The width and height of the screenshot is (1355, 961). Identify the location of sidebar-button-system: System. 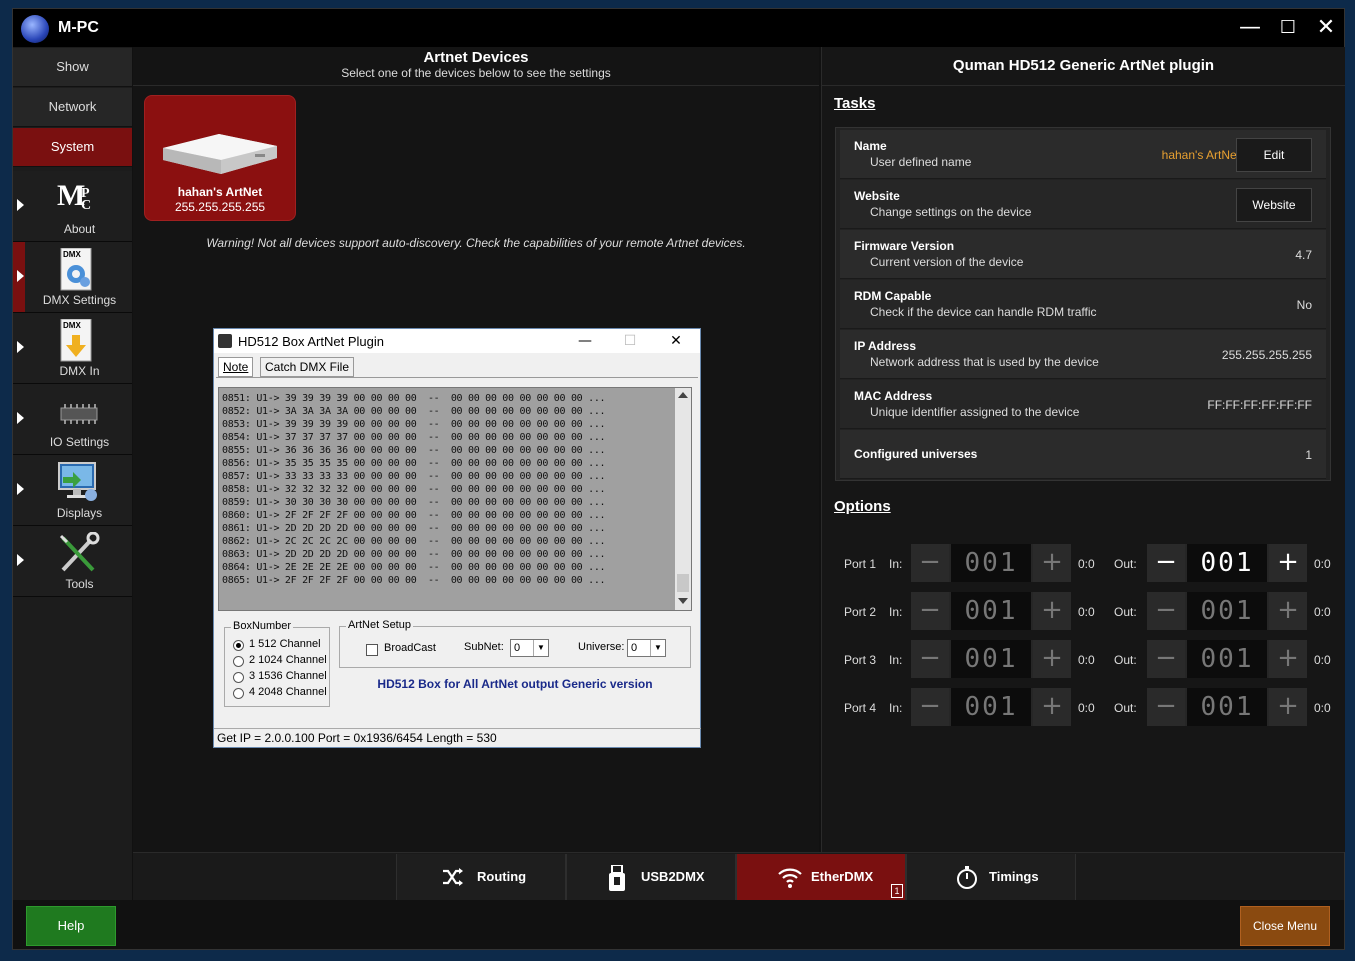
(72, 147).